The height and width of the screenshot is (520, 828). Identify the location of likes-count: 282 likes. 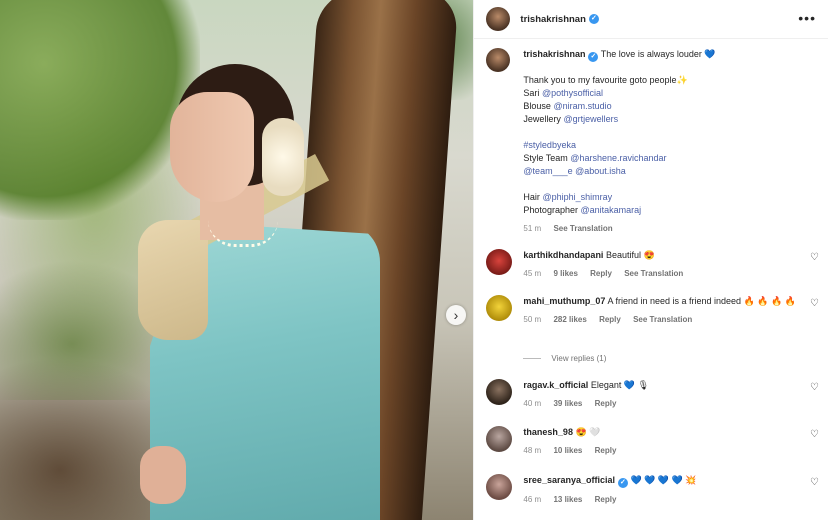
(569, 319).